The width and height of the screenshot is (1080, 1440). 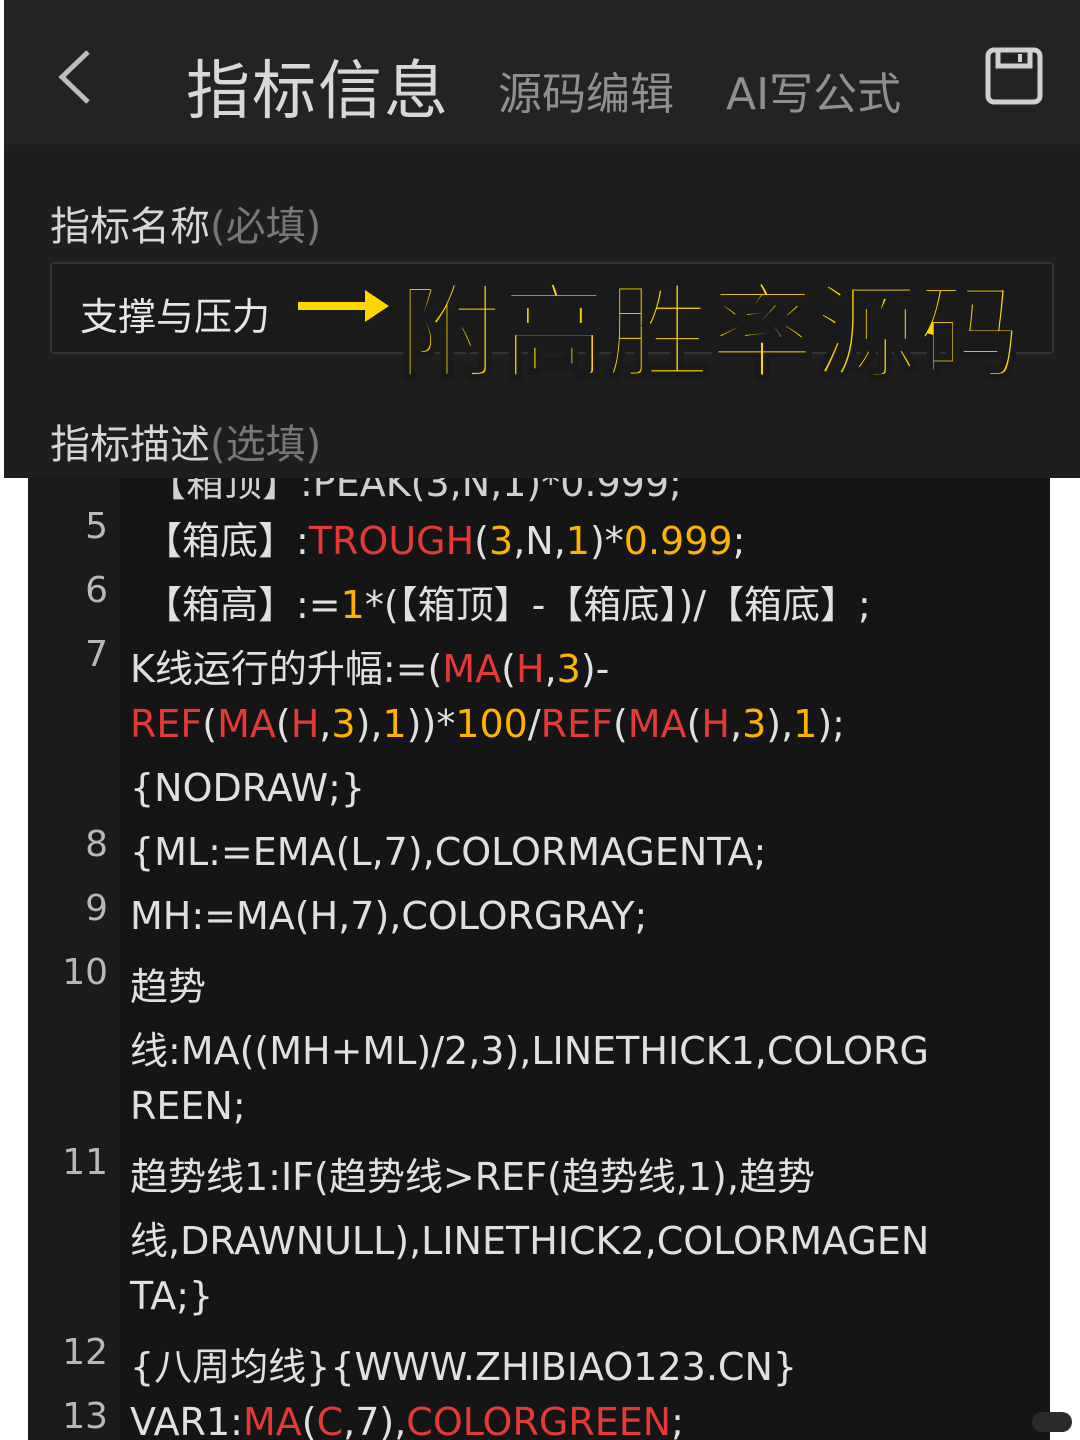 I want to click on code-line-13: VAR1:MA(C,7),COLORGREEN;, so click(x=407, y=1420).